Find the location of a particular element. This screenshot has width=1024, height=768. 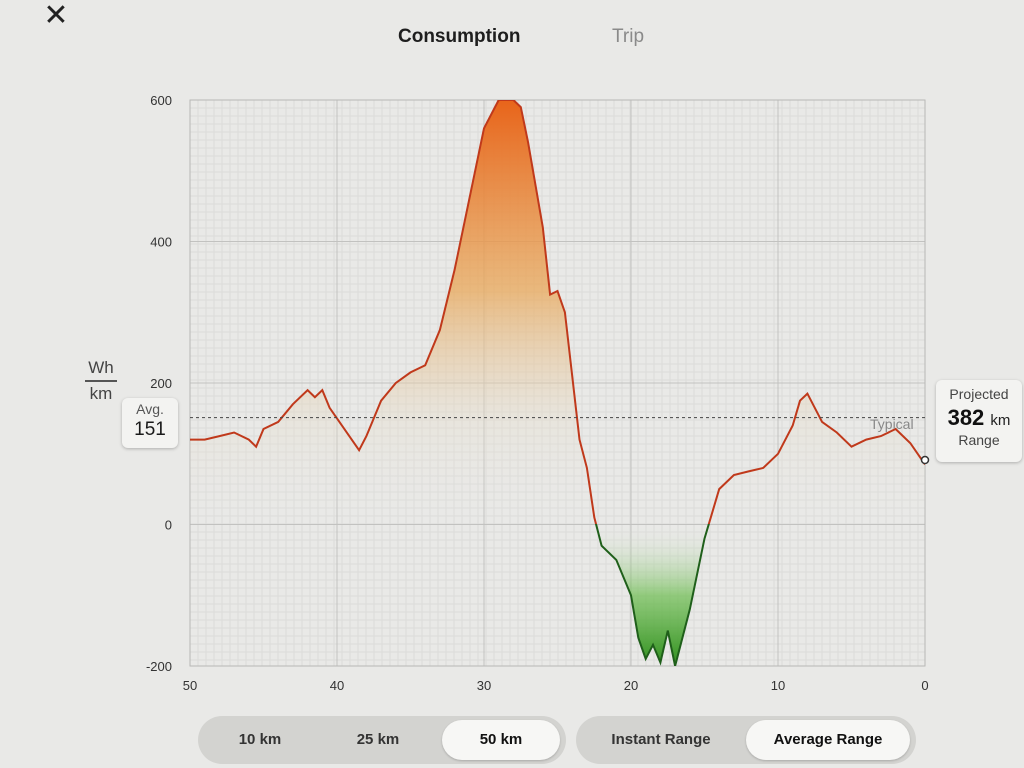

y-tick-label: 200 is located at coordinates (161, 383).